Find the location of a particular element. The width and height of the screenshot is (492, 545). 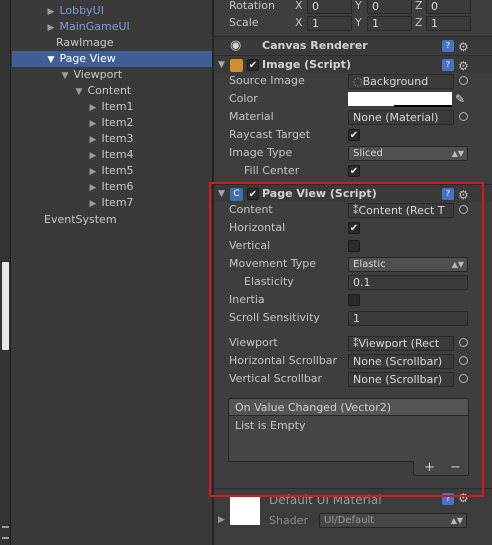

content-value: Content (Rect T is located at coordinates (401, 210).